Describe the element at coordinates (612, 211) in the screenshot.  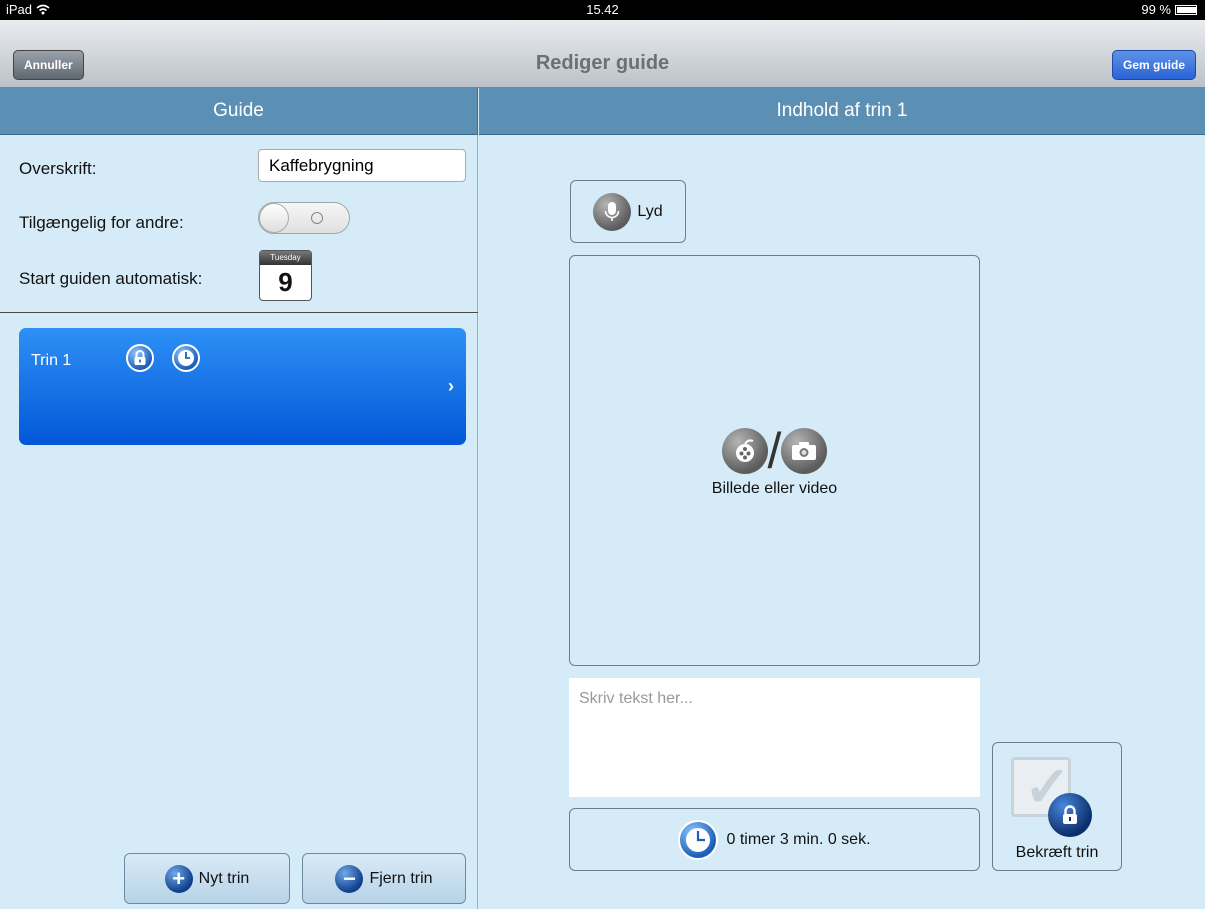
I see `microphone-icon` at that location.